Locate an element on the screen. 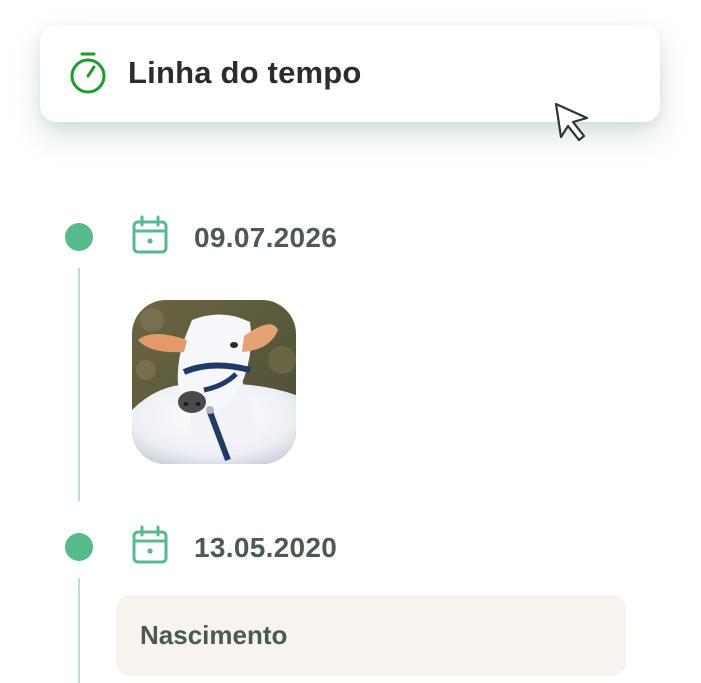 This screenshot has height=683, width=701. timeline-date: 13.05.2020 is located at coordinates (266, 547).